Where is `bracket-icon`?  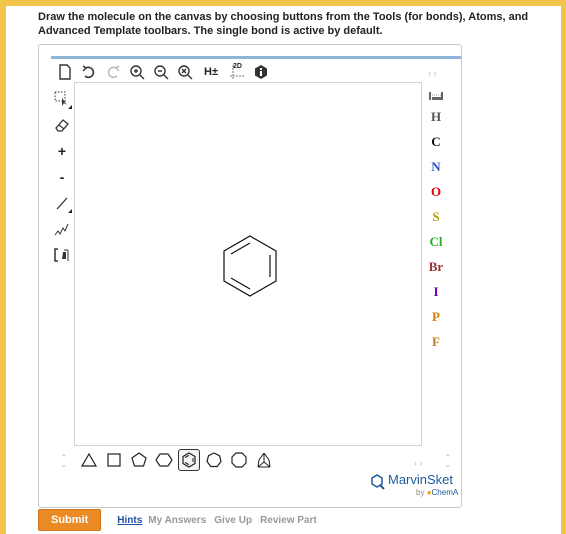
bracket-icon is located at coordinates (62, 255).